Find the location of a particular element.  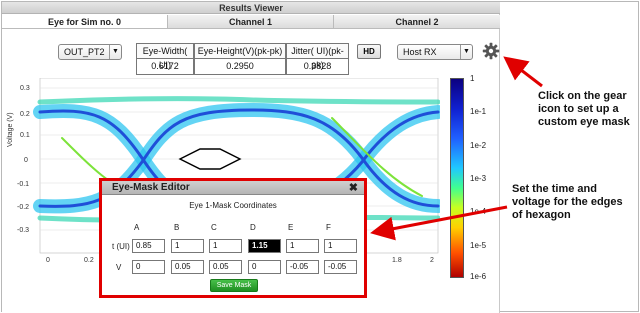

arrow-to-gear is located at coordinates (523, 72).